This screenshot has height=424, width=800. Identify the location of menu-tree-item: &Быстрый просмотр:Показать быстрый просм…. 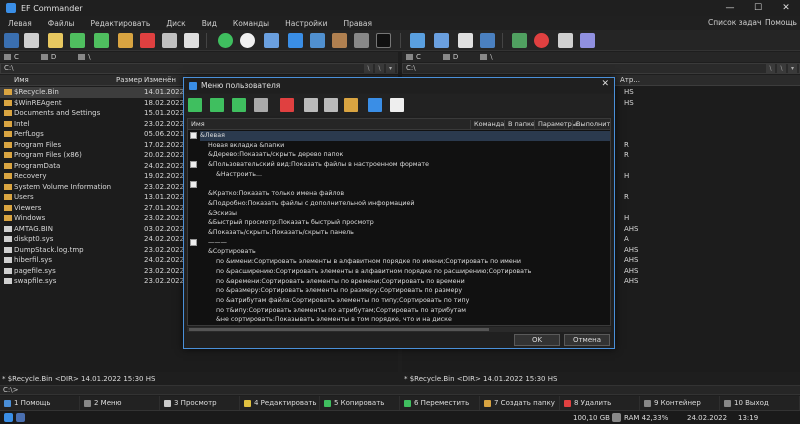
(291, 223).